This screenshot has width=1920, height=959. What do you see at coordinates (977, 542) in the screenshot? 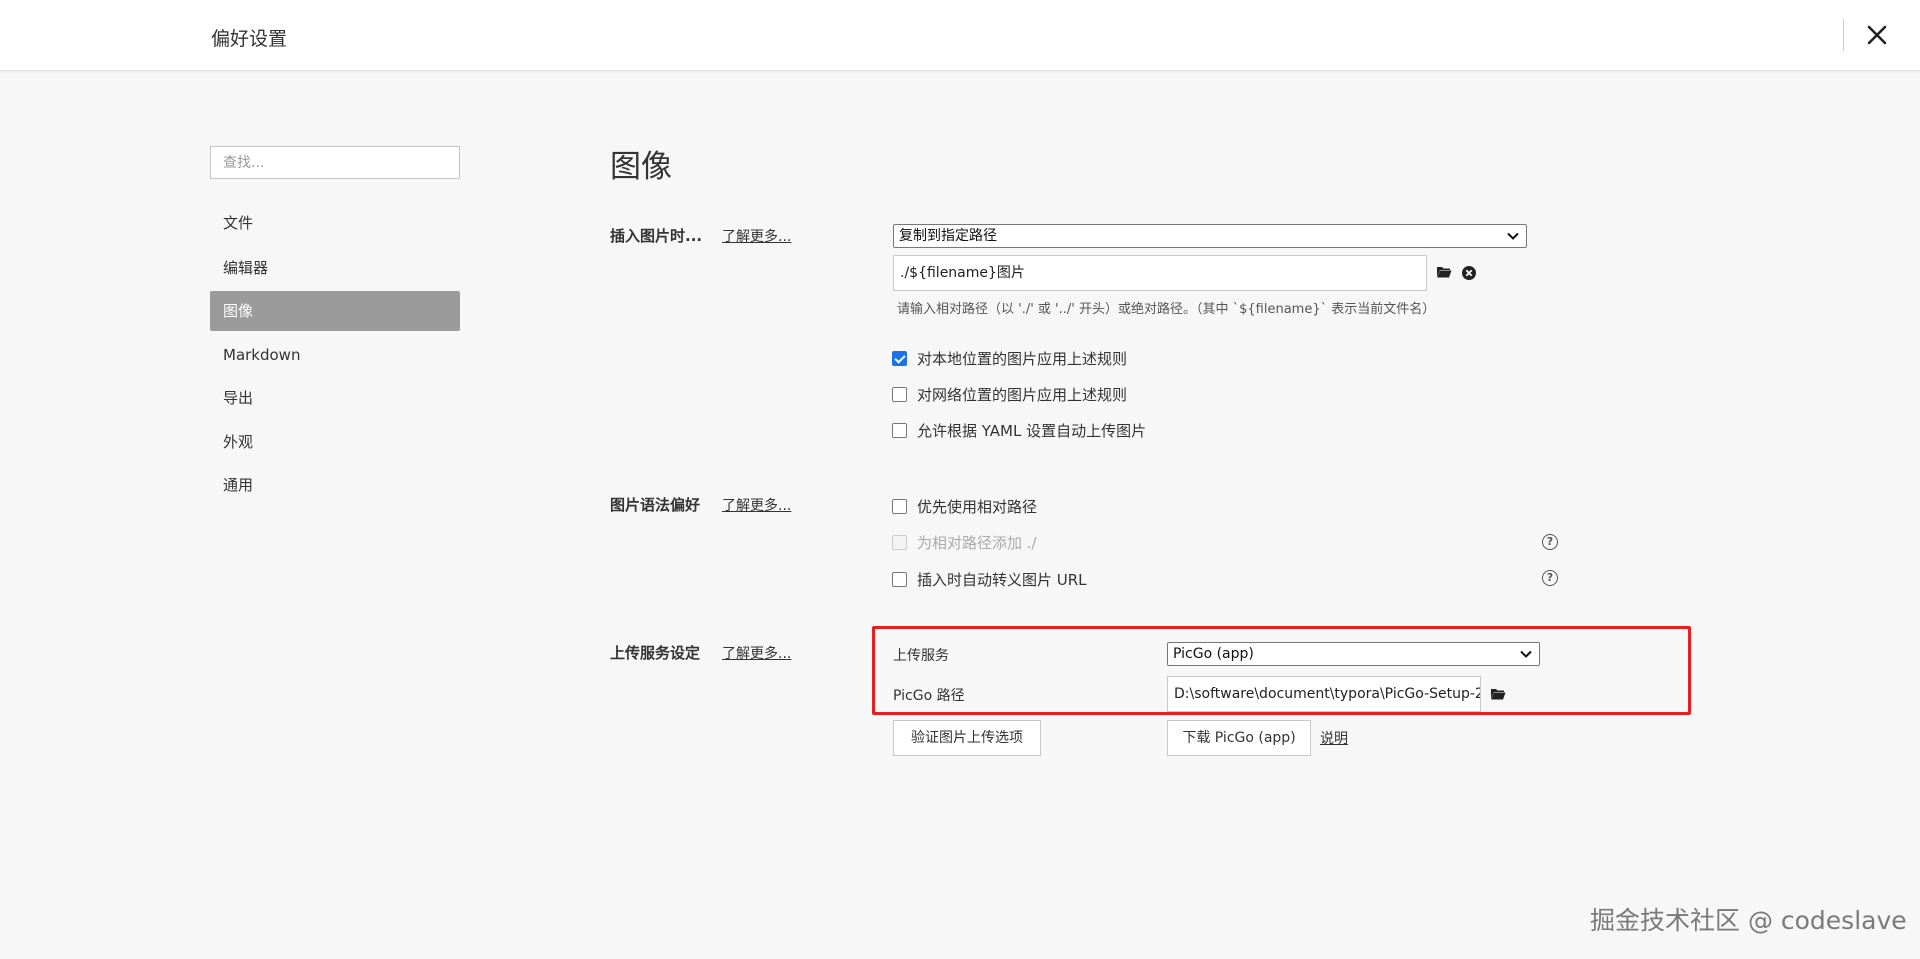
I see `check-label: 为相对路径添加 ./` at bounding box center [977, 542].